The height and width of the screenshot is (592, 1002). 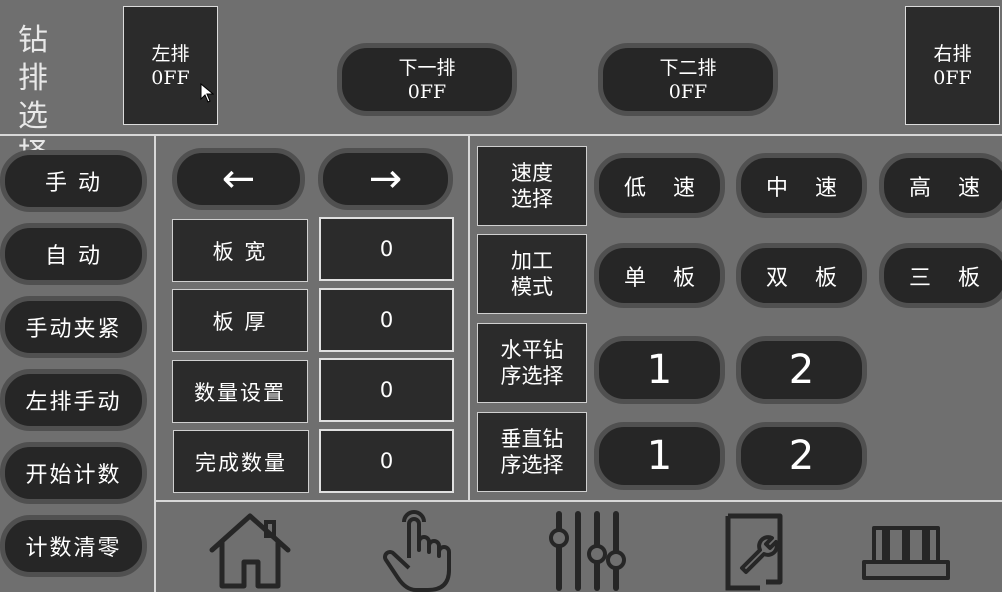 I want to click on left-divider, so click(x=155, y=363).